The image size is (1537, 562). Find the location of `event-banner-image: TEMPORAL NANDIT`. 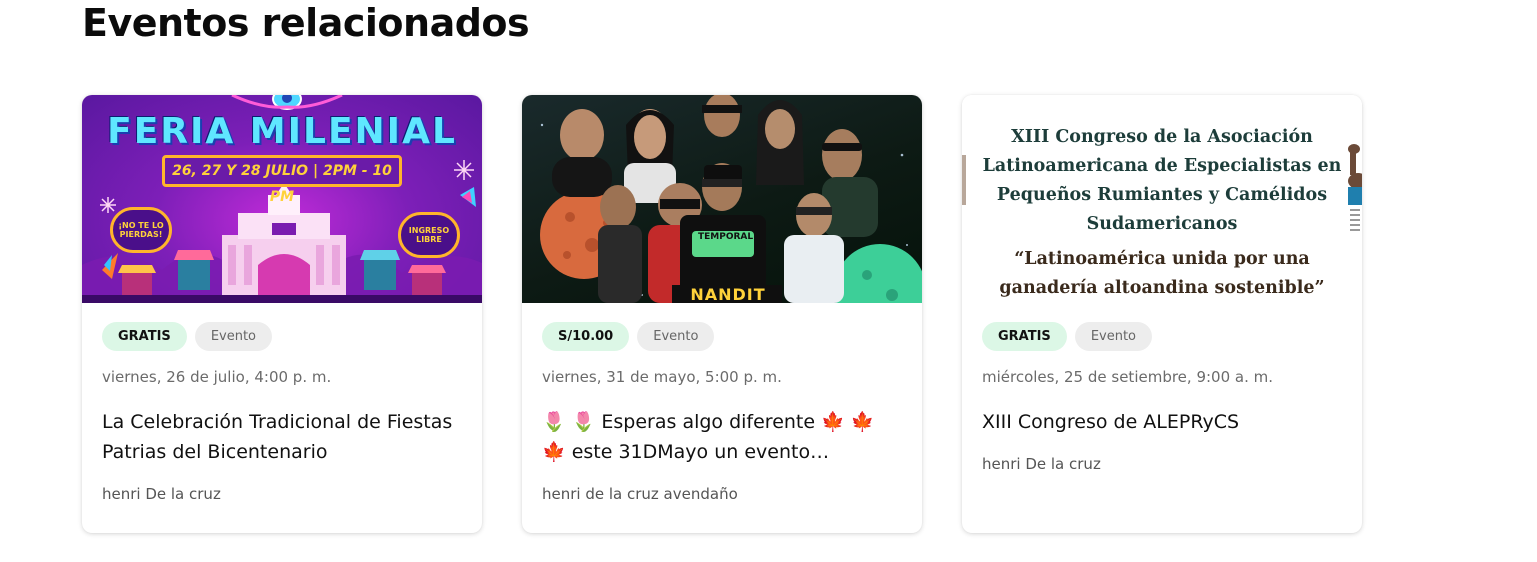

event-banner-image: TEMPORAL NANDIT is located at coordinates (722, 199).